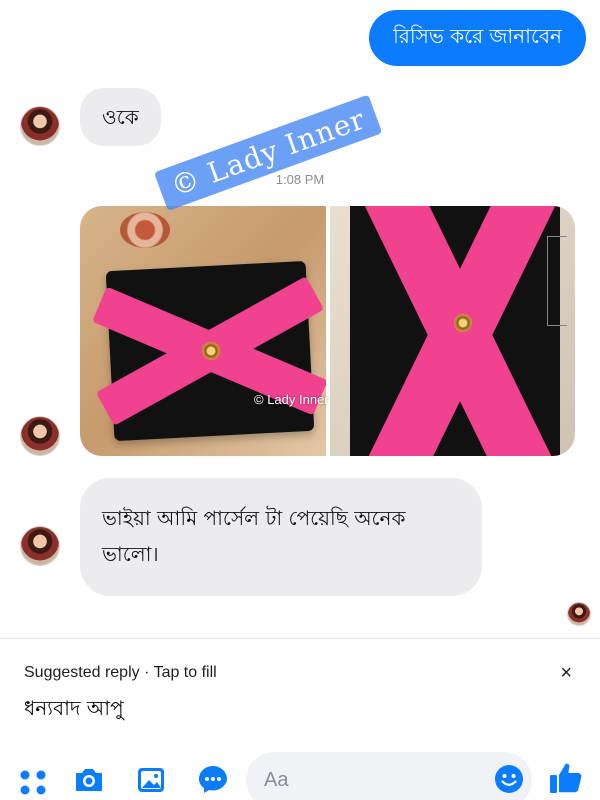 The image size is (600, 800). What do you see at coordinates (566, 778) in the screenshot?
I see `like-icon` at bounding box center [566, 778].